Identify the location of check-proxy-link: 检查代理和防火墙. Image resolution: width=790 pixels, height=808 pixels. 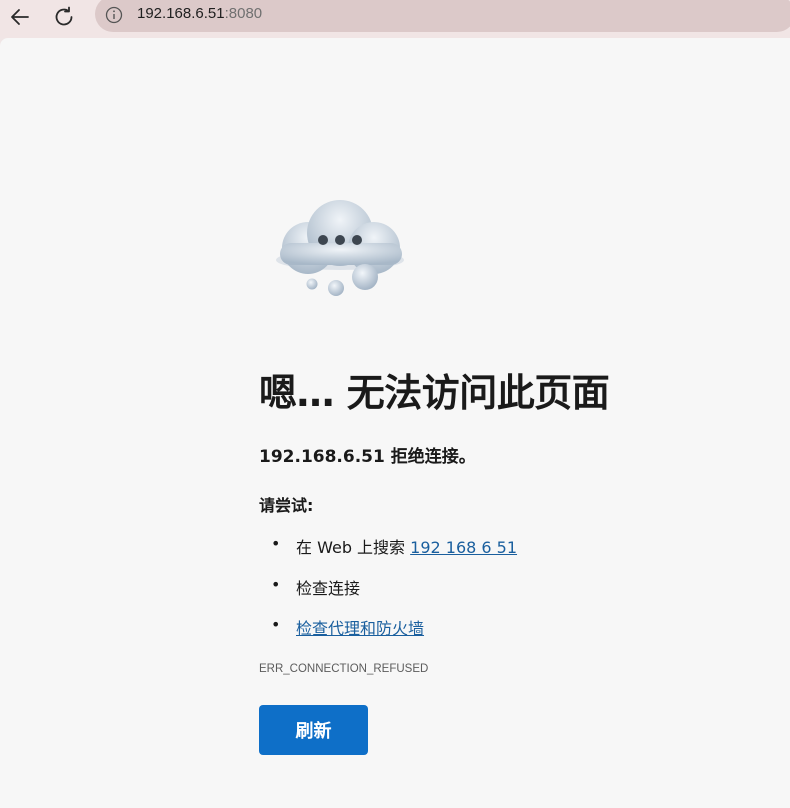
(360, 628).